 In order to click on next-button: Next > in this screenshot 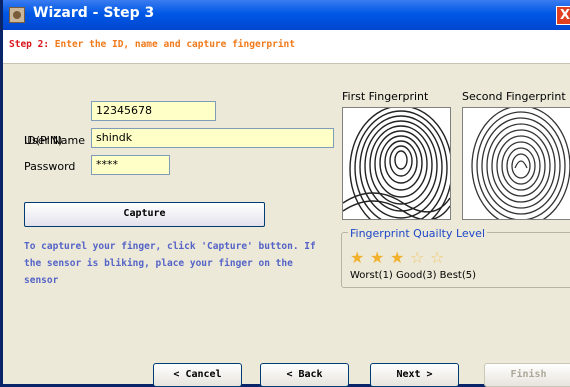, I will do `click(414, 375)`.